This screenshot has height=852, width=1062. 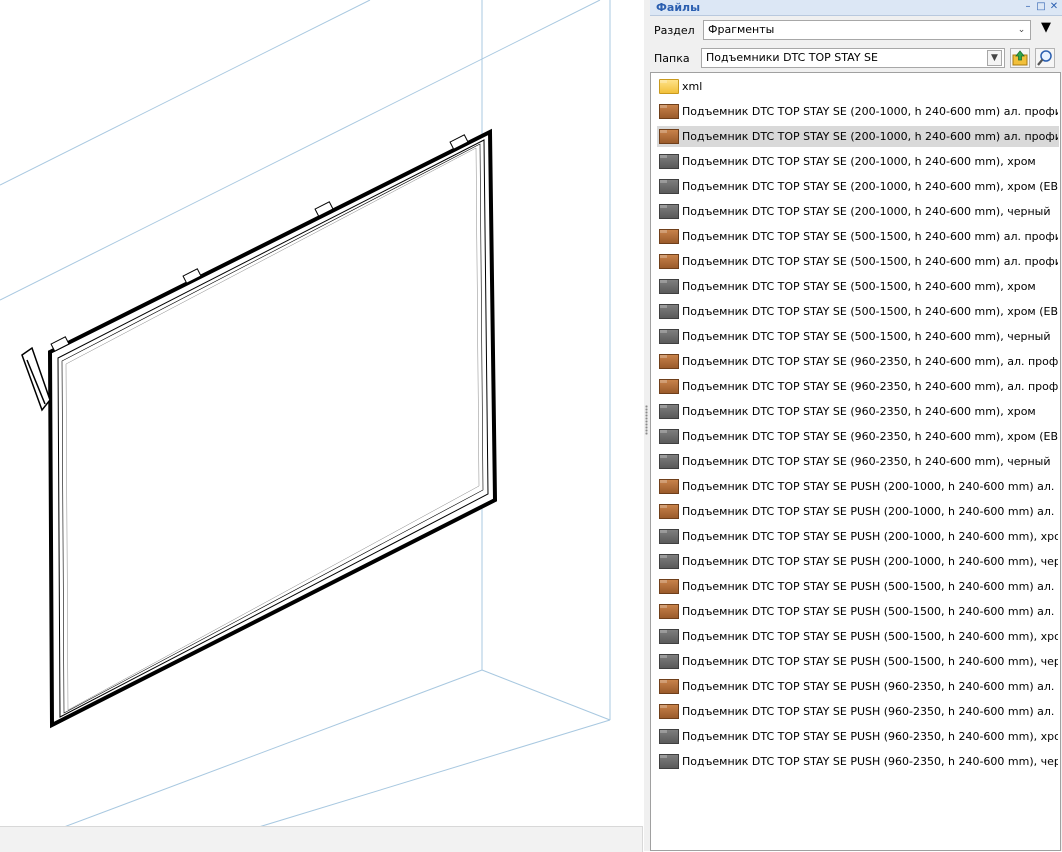 I want to click on chevron-down-icon: ⌄, so click(x=1021, y=30).